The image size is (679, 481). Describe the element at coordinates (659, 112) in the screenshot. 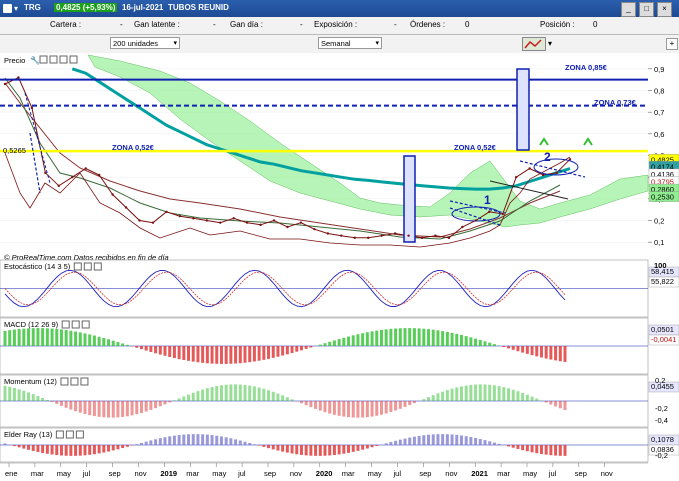

I see `y-tick-label: 0,7` at that location.